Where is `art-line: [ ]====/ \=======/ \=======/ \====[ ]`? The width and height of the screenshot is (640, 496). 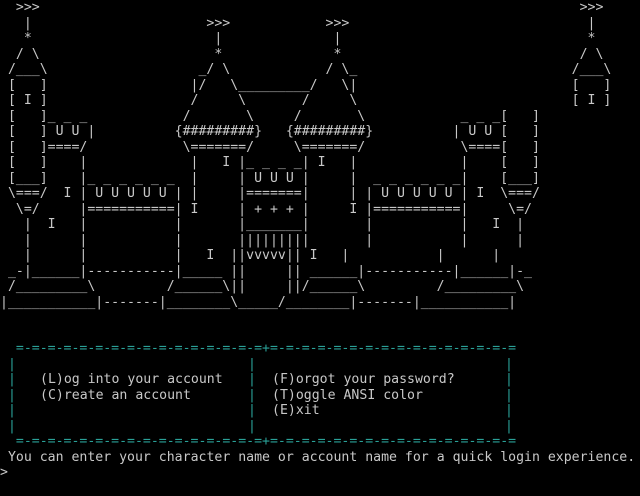 art-line: [ ]====/ \=======/ \=======/ \====[ ] is located at coordinates (270, 147).